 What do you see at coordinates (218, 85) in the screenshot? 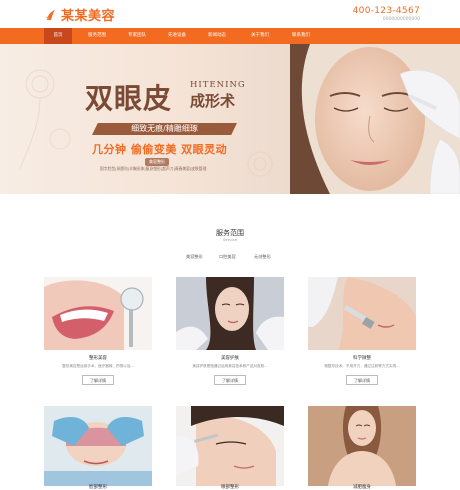
I see `hero-english-title: HITENING` at bounding box center [218, 85].